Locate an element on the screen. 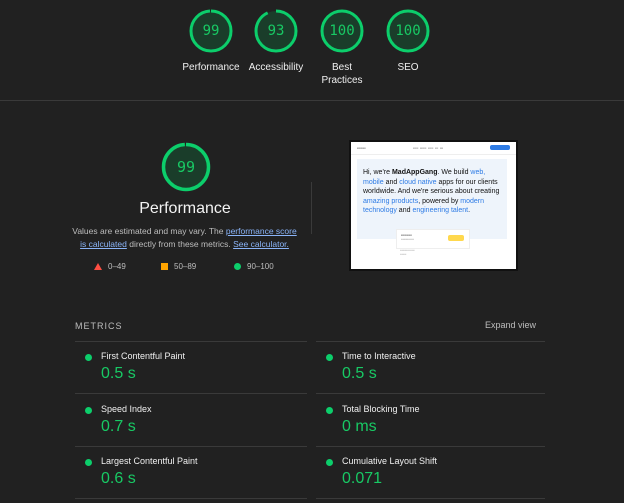  best-practices-label-line1: Best is located at coordinates (341, 67).